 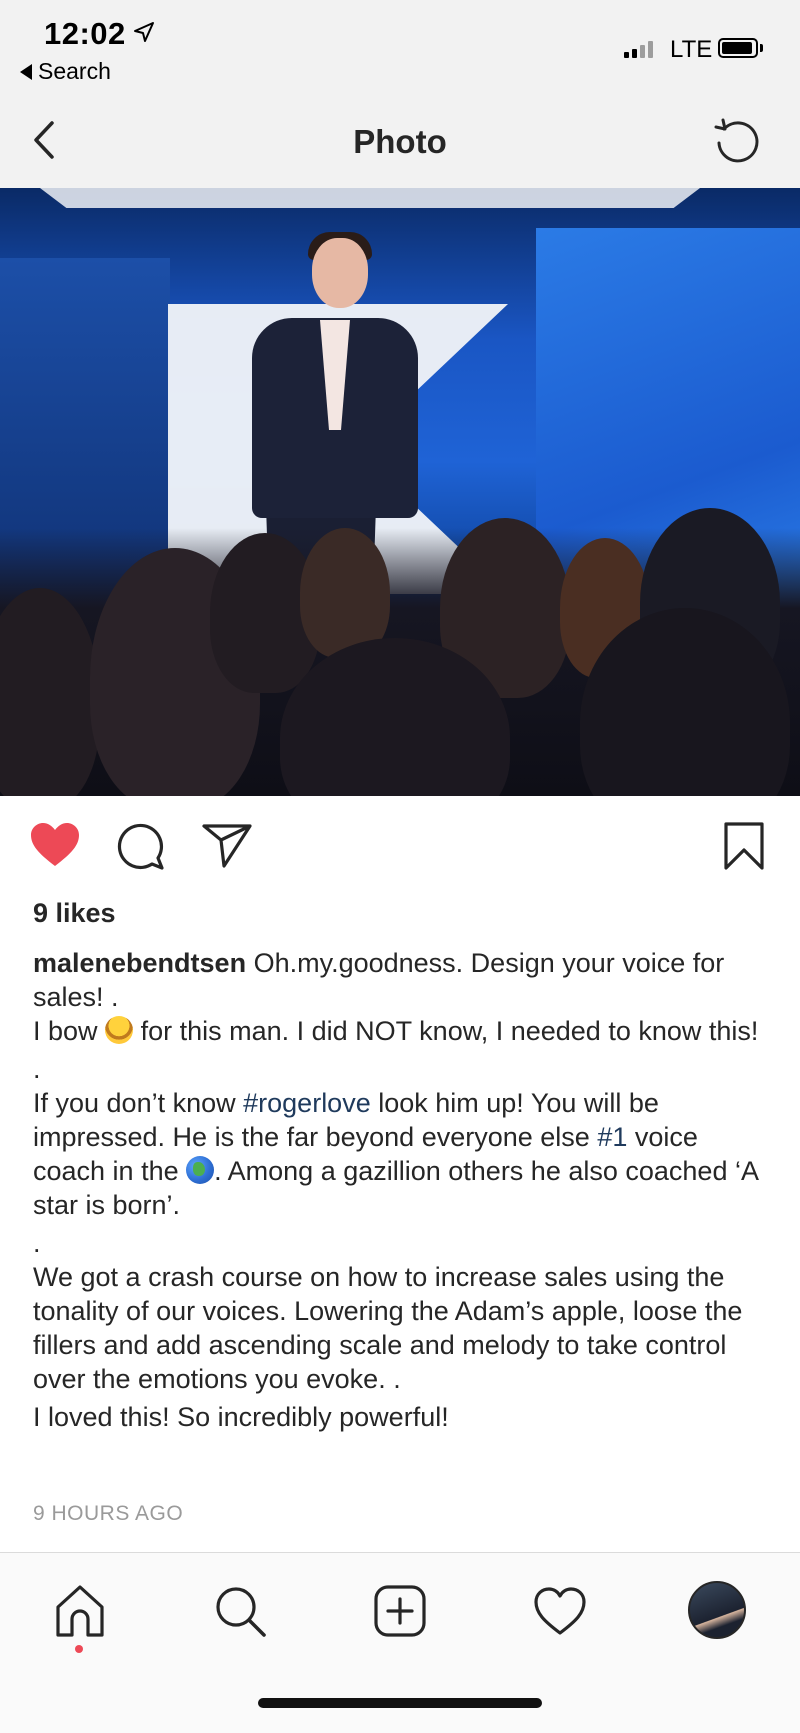 What do you see at coordinates (307, 1103) in the screenshot?
I see `hashtag-rogerlove: #rogerlove` at bounding box center [307, 1103].